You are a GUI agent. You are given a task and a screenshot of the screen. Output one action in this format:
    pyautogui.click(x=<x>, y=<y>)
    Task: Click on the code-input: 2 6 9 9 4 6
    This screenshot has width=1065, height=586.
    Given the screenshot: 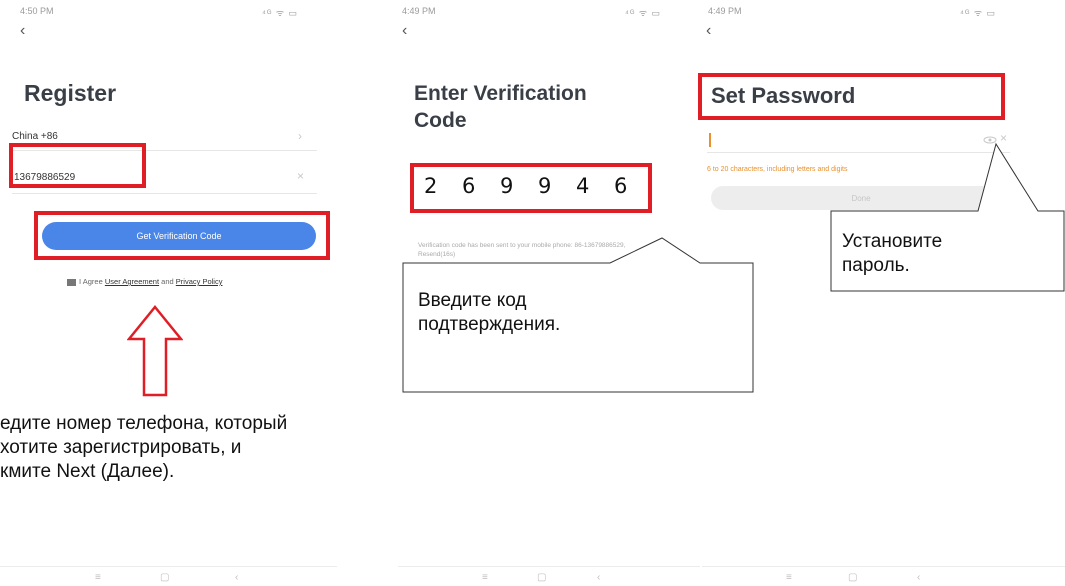 What is the action you would take?
    pyautogui.click(x=529, y=186)
    